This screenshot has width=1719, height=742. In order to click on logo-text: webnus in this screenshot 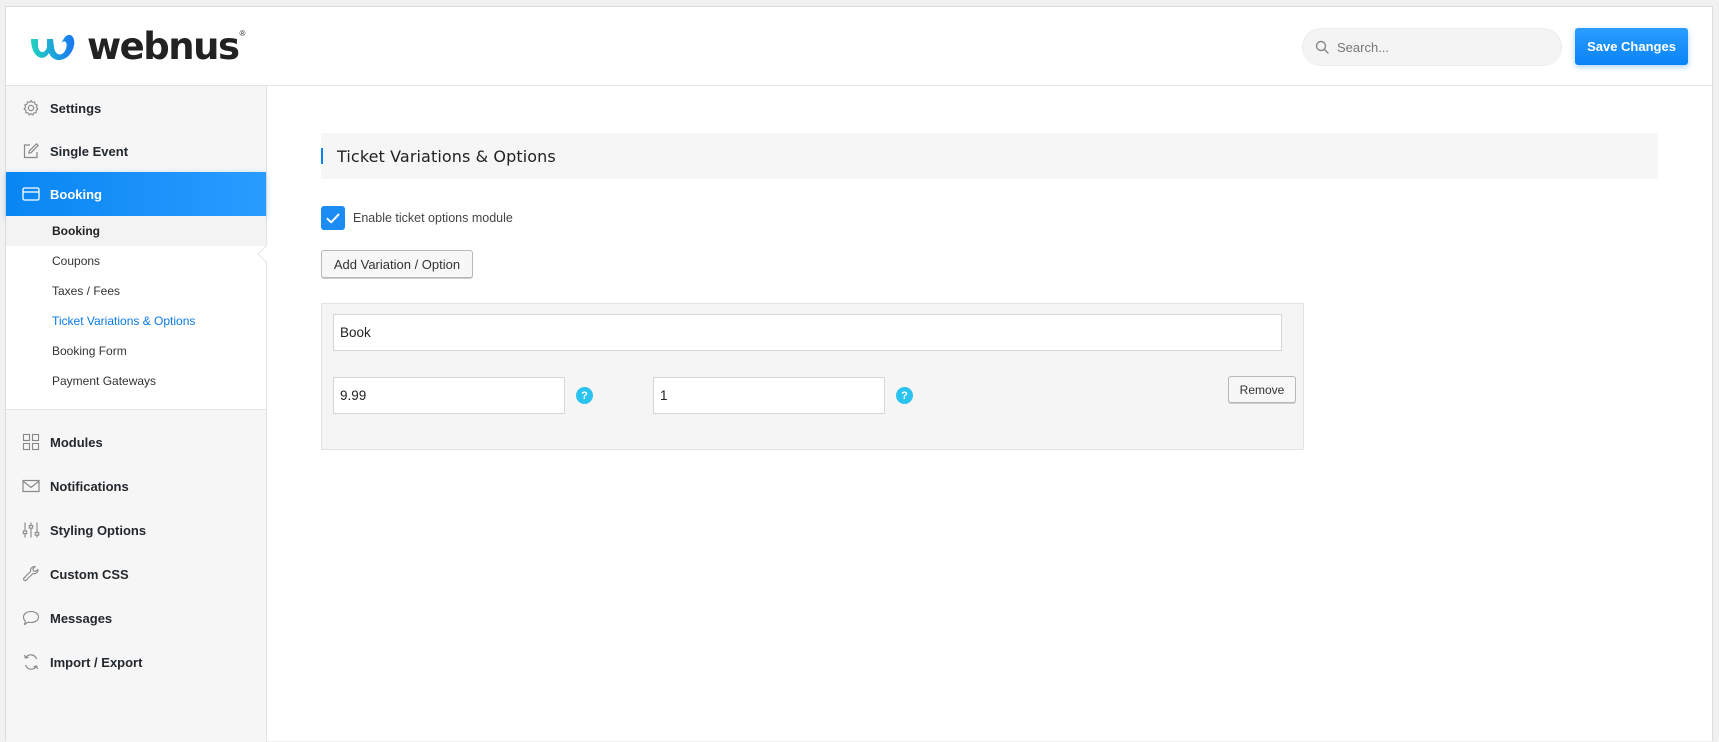, I will do `click(163, 46)`.